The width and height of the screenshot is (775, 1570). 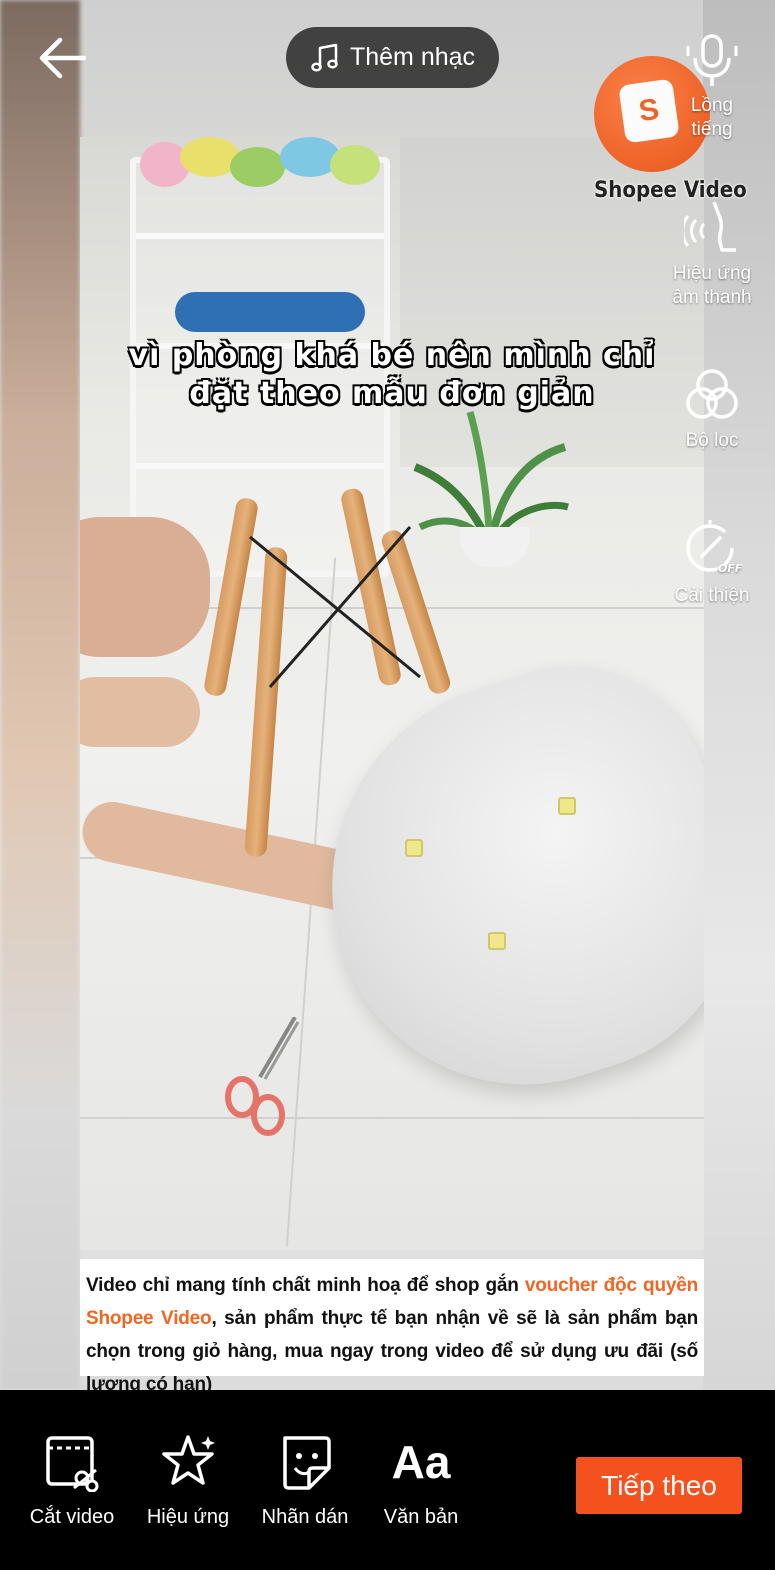 I want to click on effects-tool: Hiệu ứng, so click(x=188, y=1480).